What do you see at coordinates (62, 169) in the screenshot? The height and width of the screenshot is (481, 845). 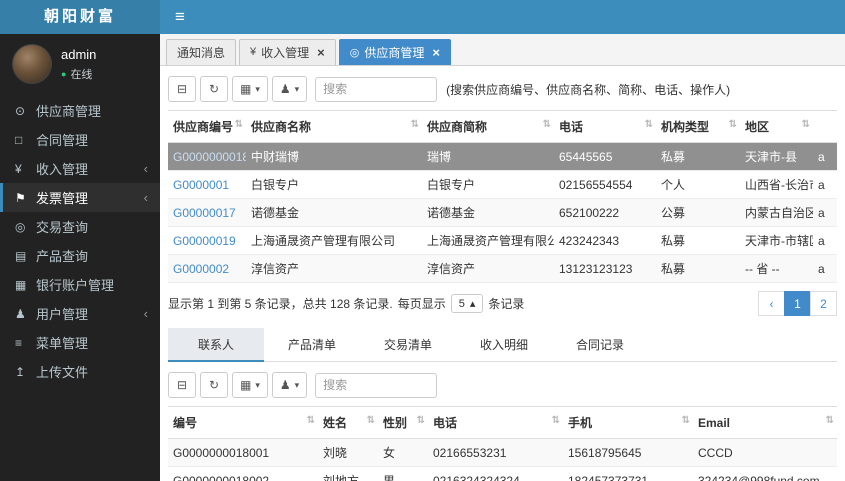 I see `sidebar-item-label: 收入管理` at bounding box center [62, 169].